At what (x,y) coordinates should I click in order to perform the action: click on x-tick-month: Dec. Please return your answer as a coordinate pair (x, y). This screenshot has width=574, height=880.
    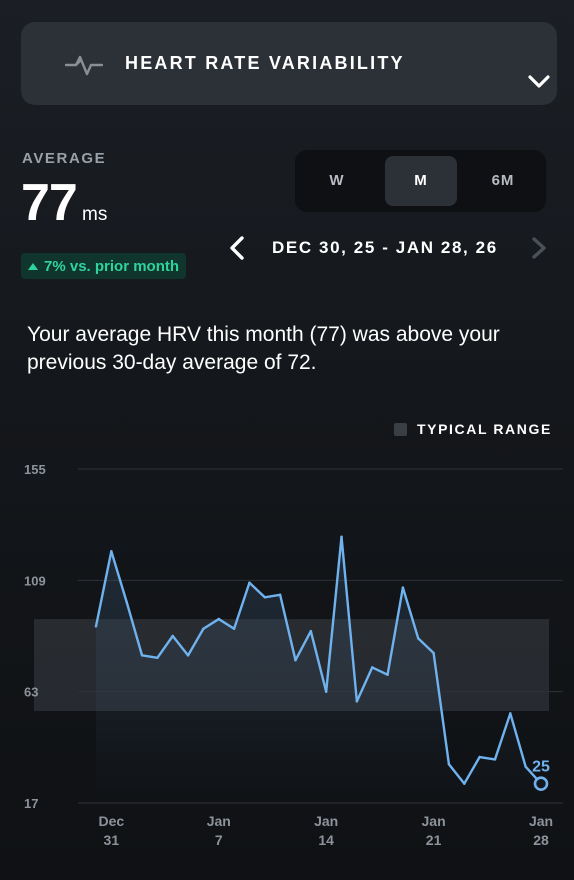
    Looking at the image, I should click on (112, 821).